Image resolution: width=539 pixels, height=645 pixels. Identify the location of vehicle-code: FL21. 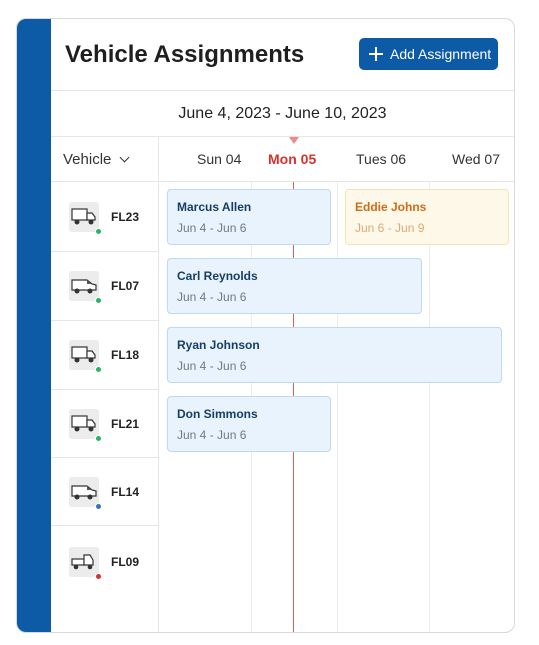
(125, 423).